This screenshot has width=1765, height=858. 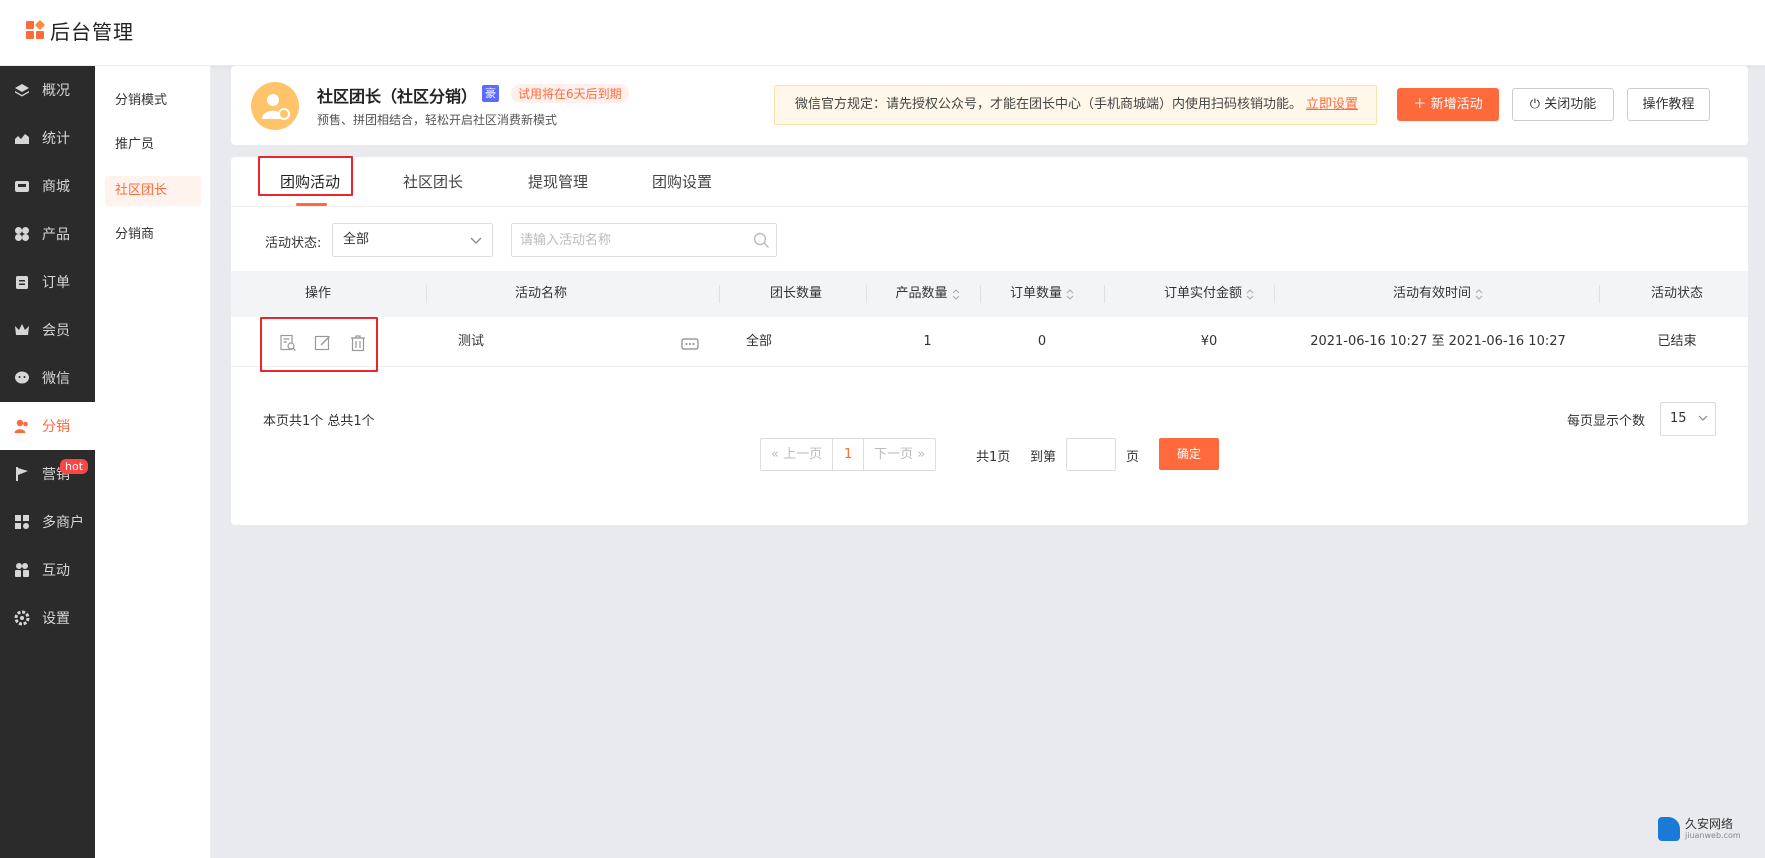 What do you see at coordinates (275, 106) in the screenshot?
I see `module-avatar` at bounding box center [275, 106].